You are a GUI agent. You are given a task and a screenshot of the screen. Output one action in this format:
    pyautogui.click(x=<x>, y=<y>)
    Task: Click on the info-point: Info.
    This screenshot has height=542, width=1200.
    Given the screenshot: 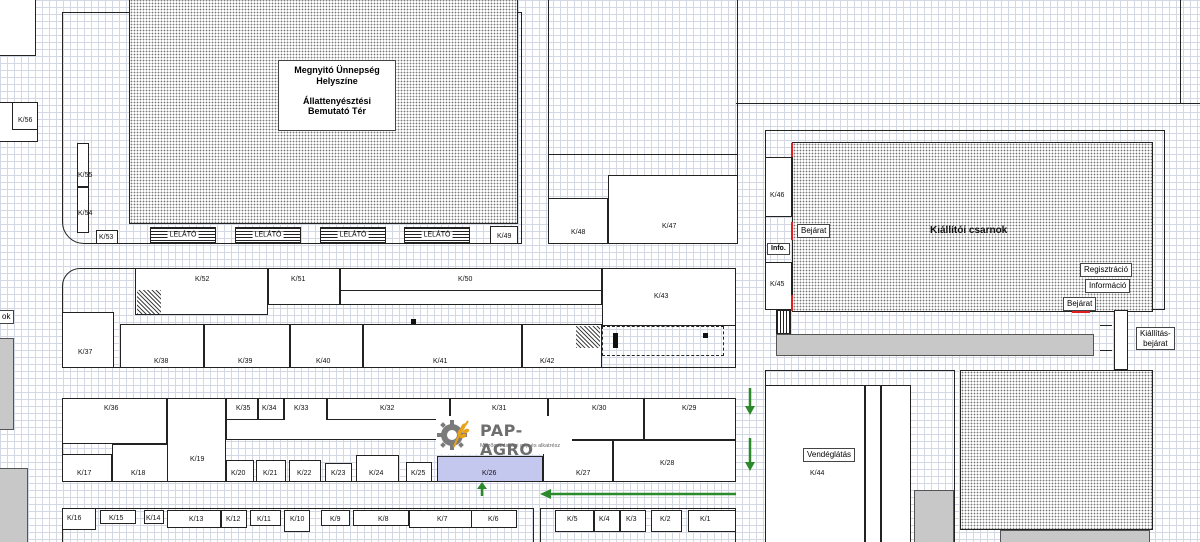 What is the action you would take?
    pyautogui.click(x=778, y=249)
    